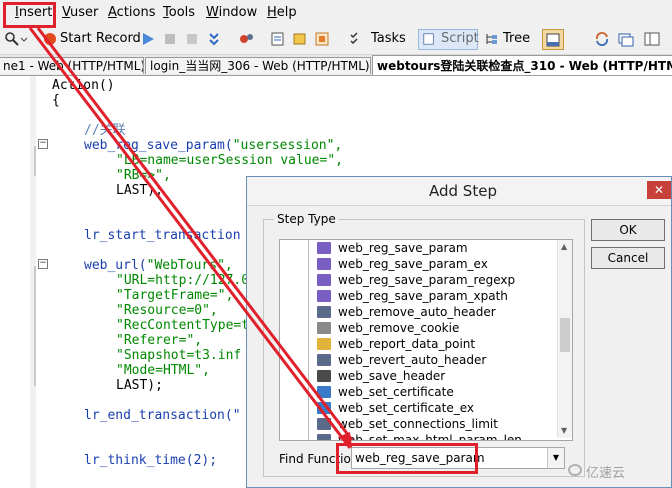 The width and height of the screenshot is (672, 488). Describe the element at coordinates (163, 370) in the screenshot. I see `code-string: "Mode=HTML",` at that location.